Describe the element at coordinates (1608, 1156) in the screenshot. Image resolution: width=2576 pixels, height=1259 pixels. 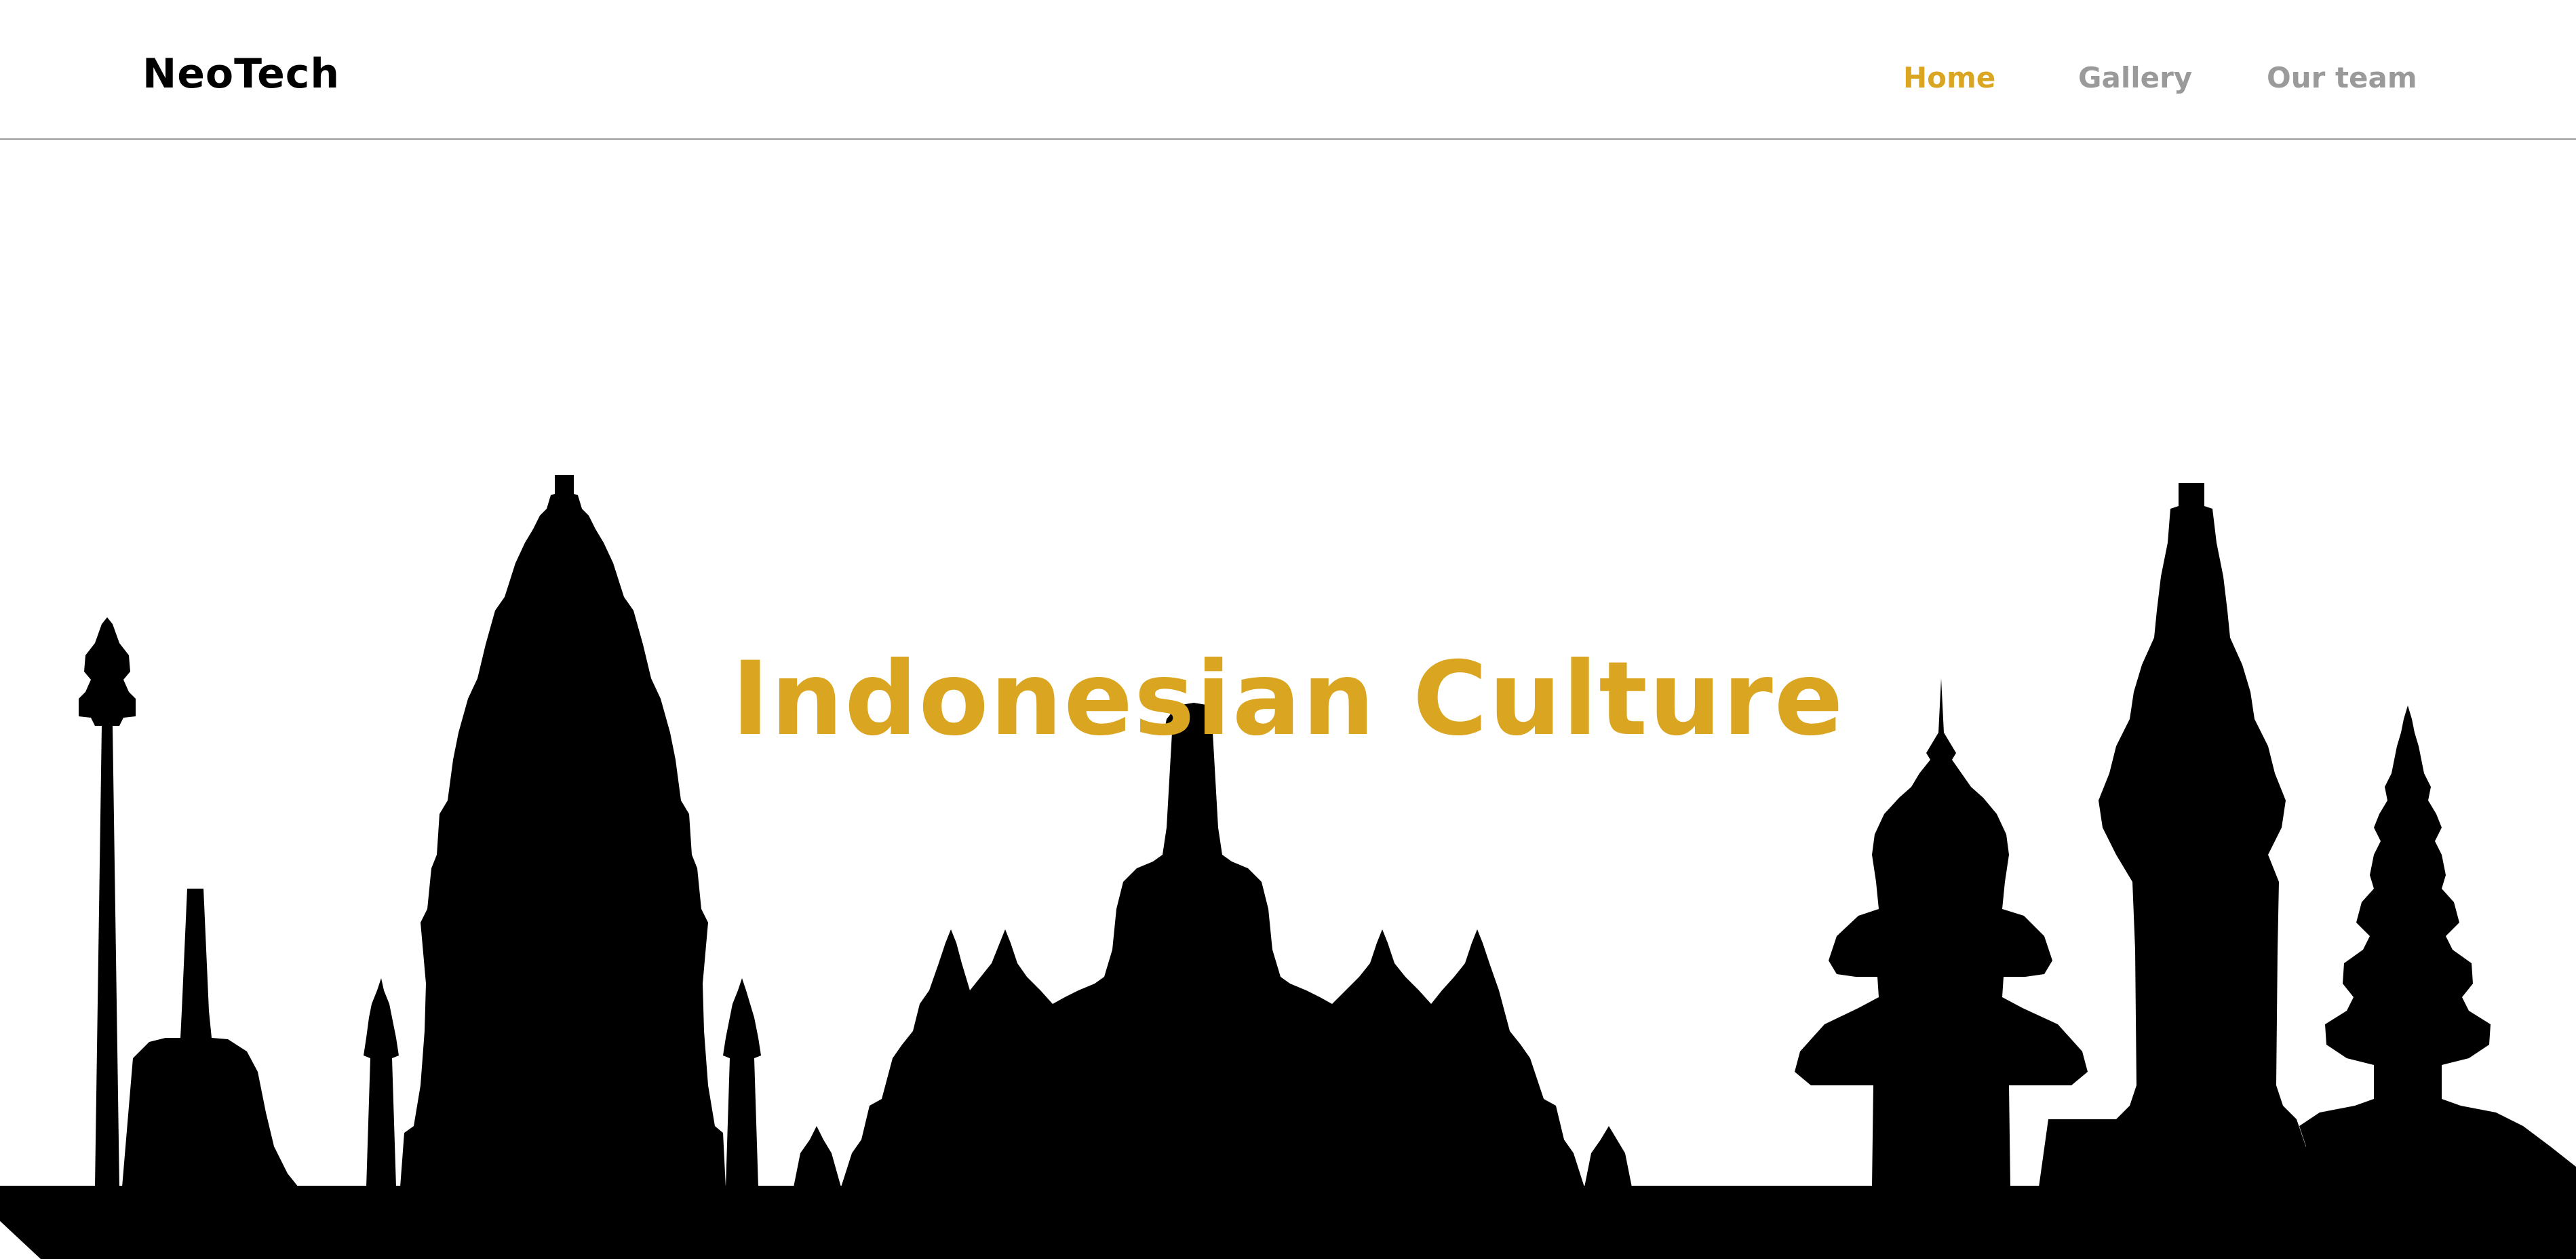
I see `tiny-stupa-right-silhouette` at that location.